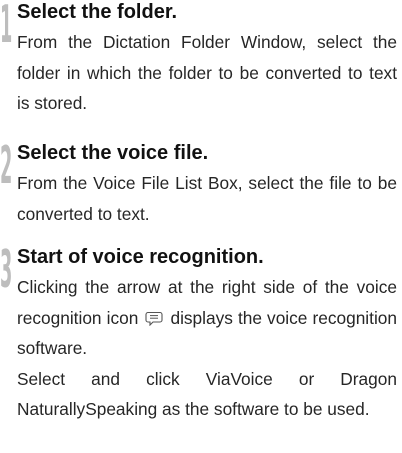 Image resolution: width=402 pixels, height=453 pixels. What do you see at coordinates (6, 27) in the screenshot?
I see `step-number: 1` at bounding box center [6, 27].